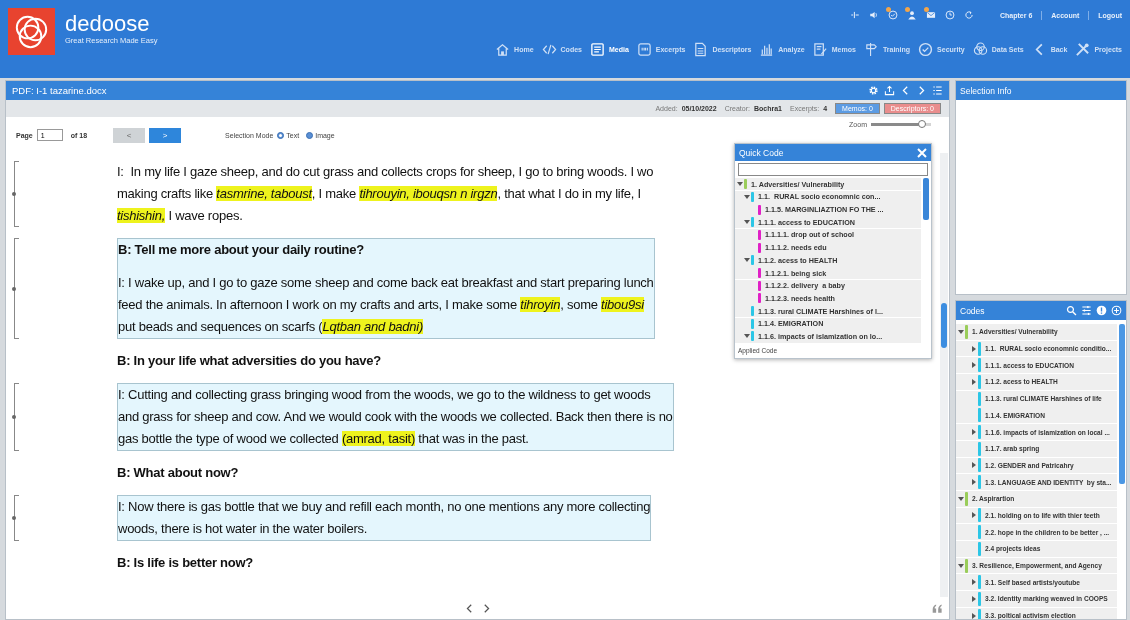  Describe the element at coordinates (944, 375) in the screenshot. I see `scrollbar` at that location.